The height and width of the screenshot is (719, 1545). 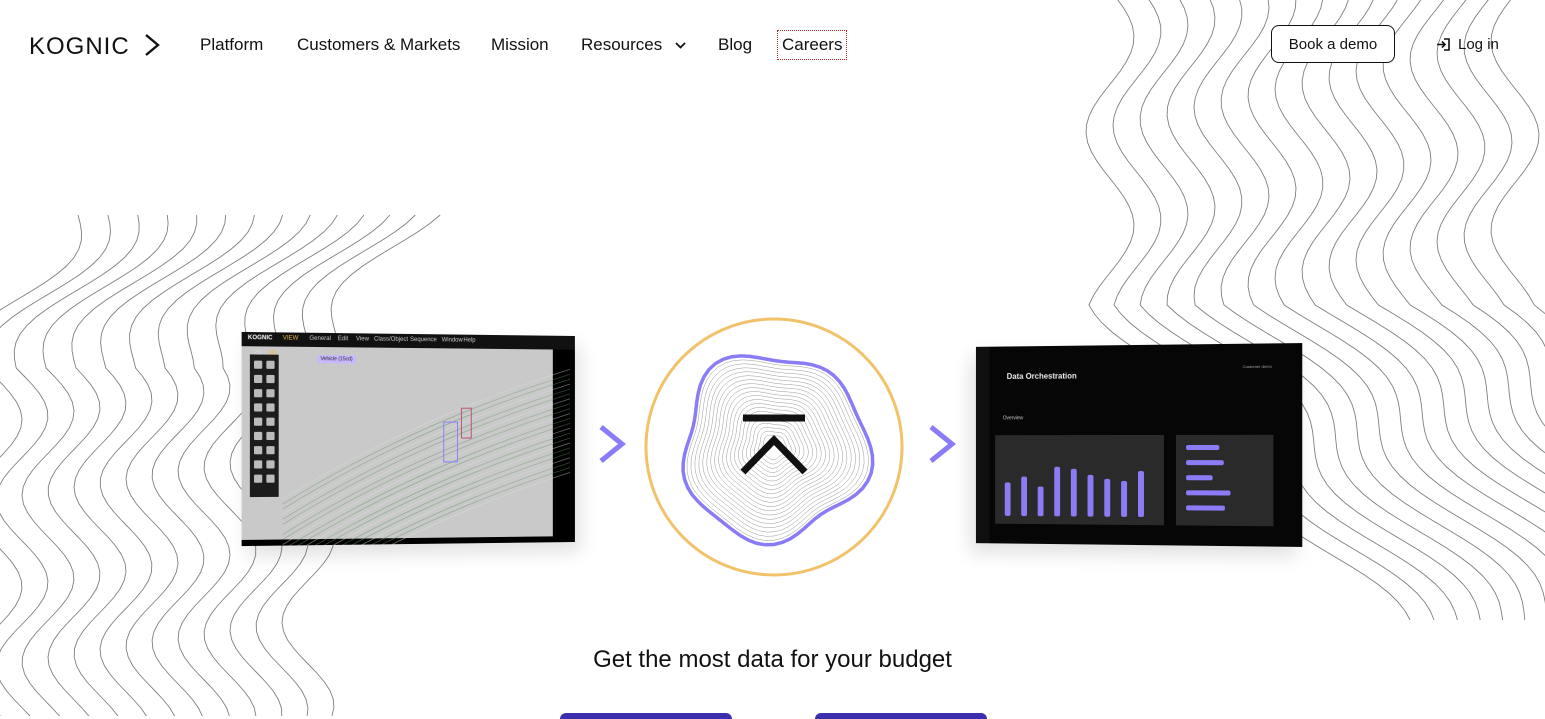 I want to click on login-label: Log in, so click(x=1478, y=44).